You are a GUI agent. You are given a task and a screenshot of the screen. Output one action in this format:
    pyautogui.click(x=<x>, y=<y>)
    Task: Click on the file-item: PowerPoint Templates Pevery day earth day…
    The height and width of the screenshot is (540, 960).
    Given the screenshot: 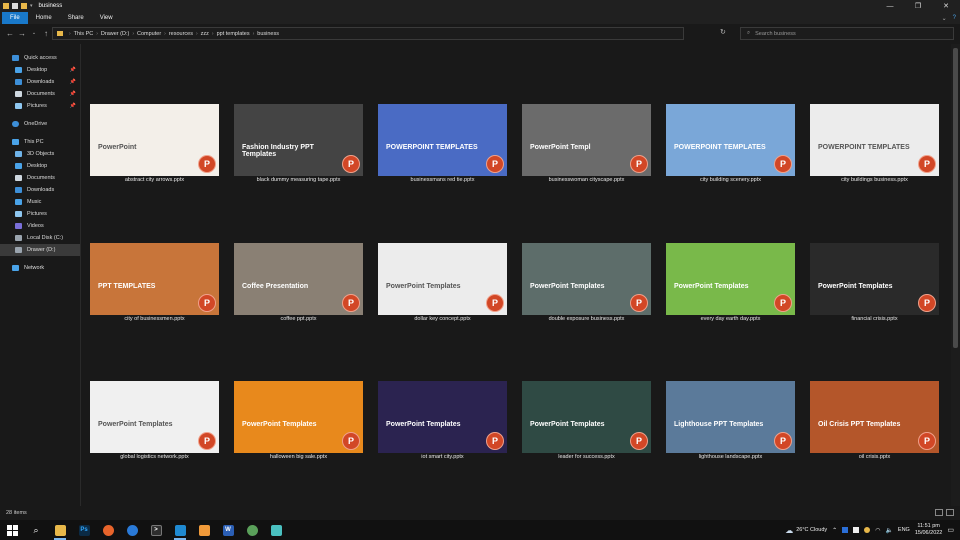 What is the action you would take?
    pyautogui.click(x=731, y=283)
    